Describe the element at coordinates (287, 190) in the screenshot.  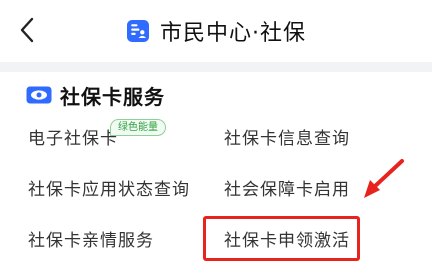
I see `social-security-card-activation-item: 社会保障卡启用` at that location.